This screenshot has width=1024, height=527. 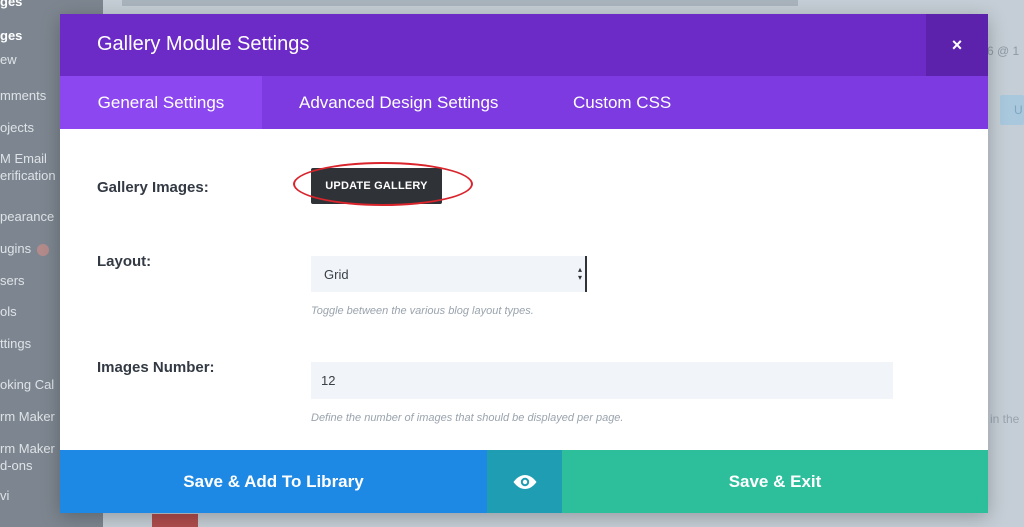 I want to click on preview-button, so click(x=524, y=481).